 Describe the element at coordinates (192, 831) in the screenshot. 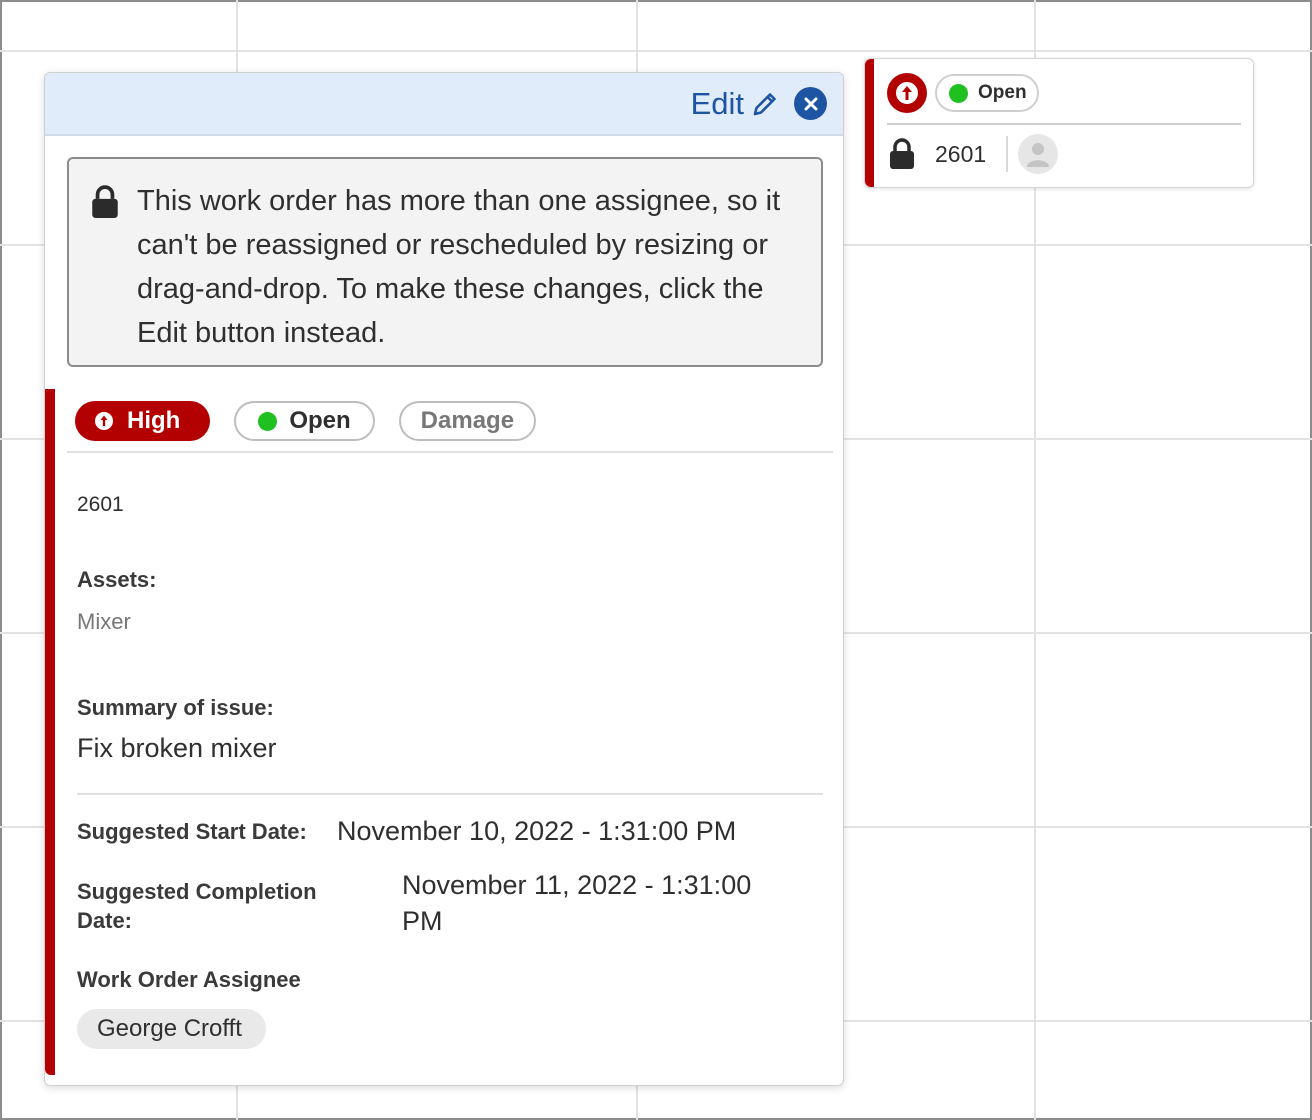

I see `start-date-label: Suggested Start Date:` at that location.